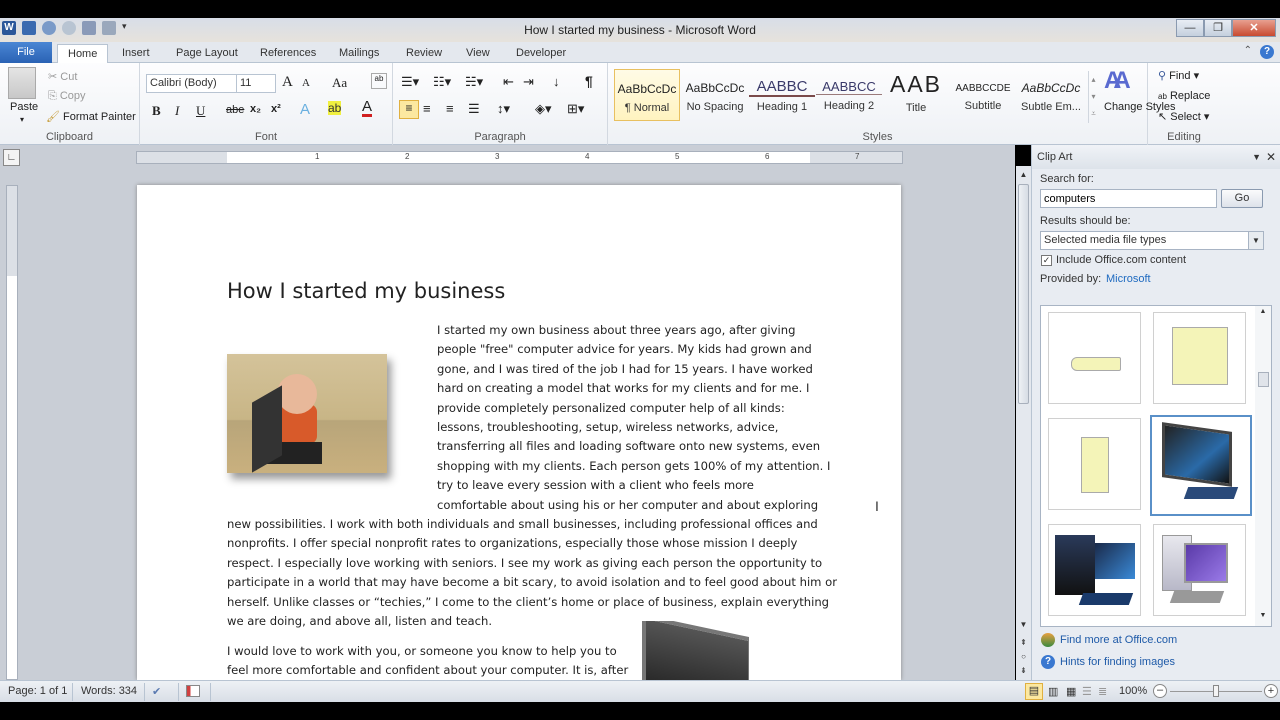  Describe the element at coordinates (575, 109) in the screenshot. I see `borders-icon: ⊞▾` at that location.